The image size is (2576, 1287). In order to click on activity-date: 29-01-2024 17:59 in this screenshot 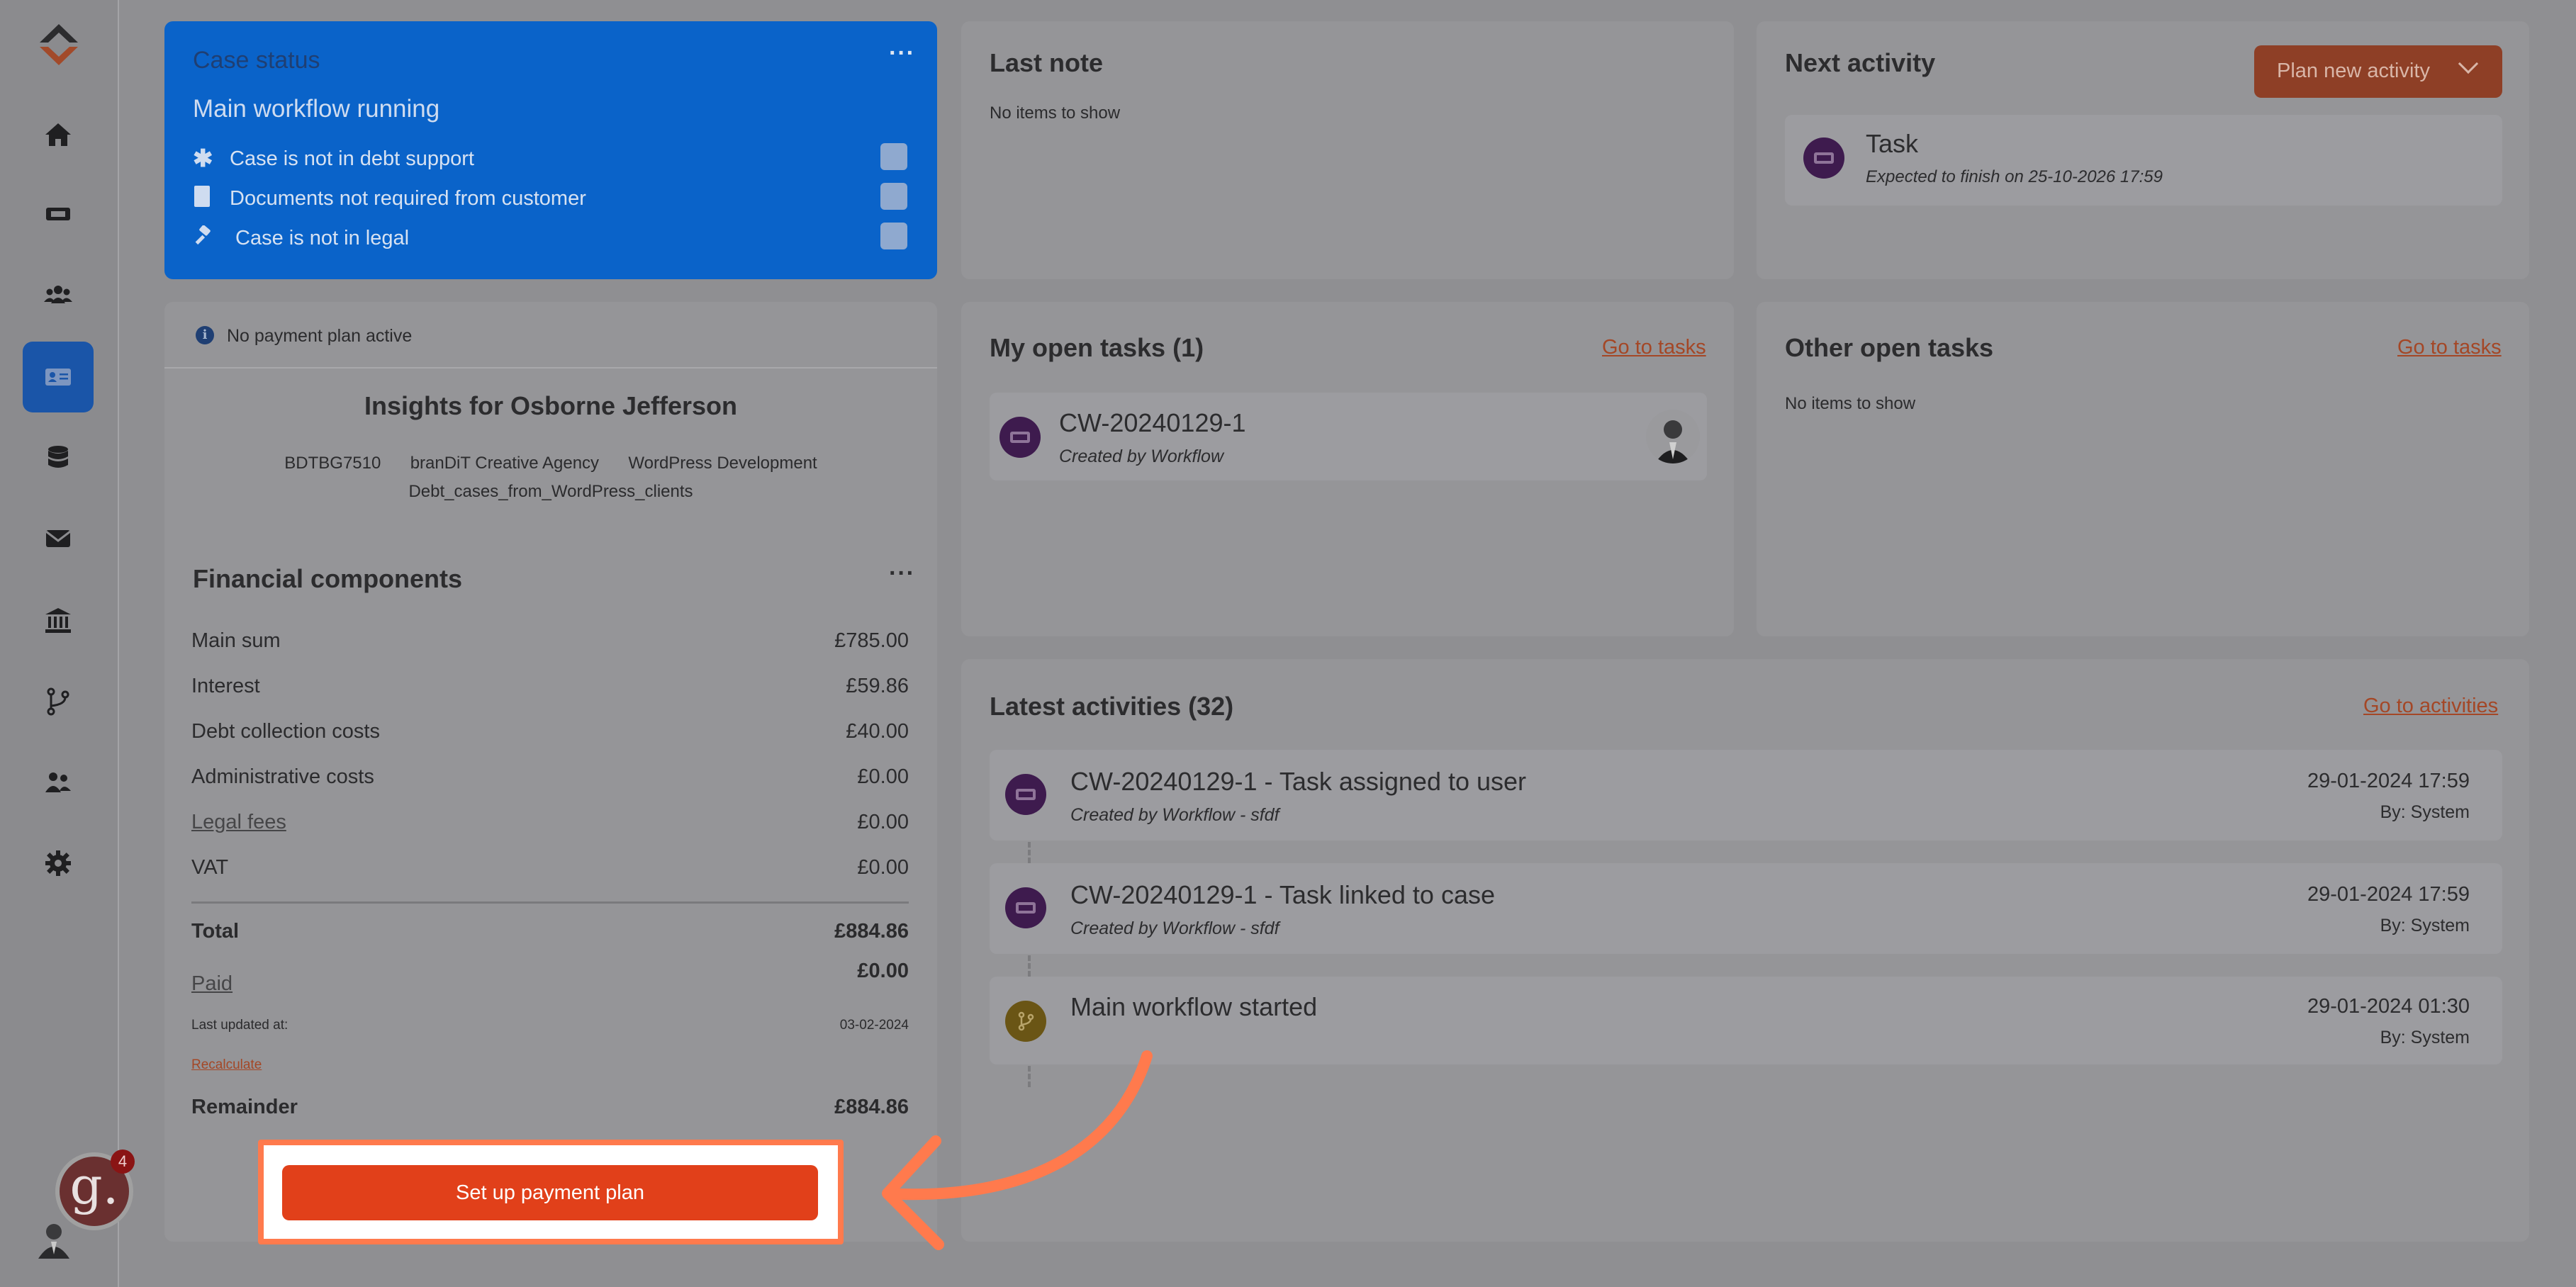, I will do `click(2388, 781)`.